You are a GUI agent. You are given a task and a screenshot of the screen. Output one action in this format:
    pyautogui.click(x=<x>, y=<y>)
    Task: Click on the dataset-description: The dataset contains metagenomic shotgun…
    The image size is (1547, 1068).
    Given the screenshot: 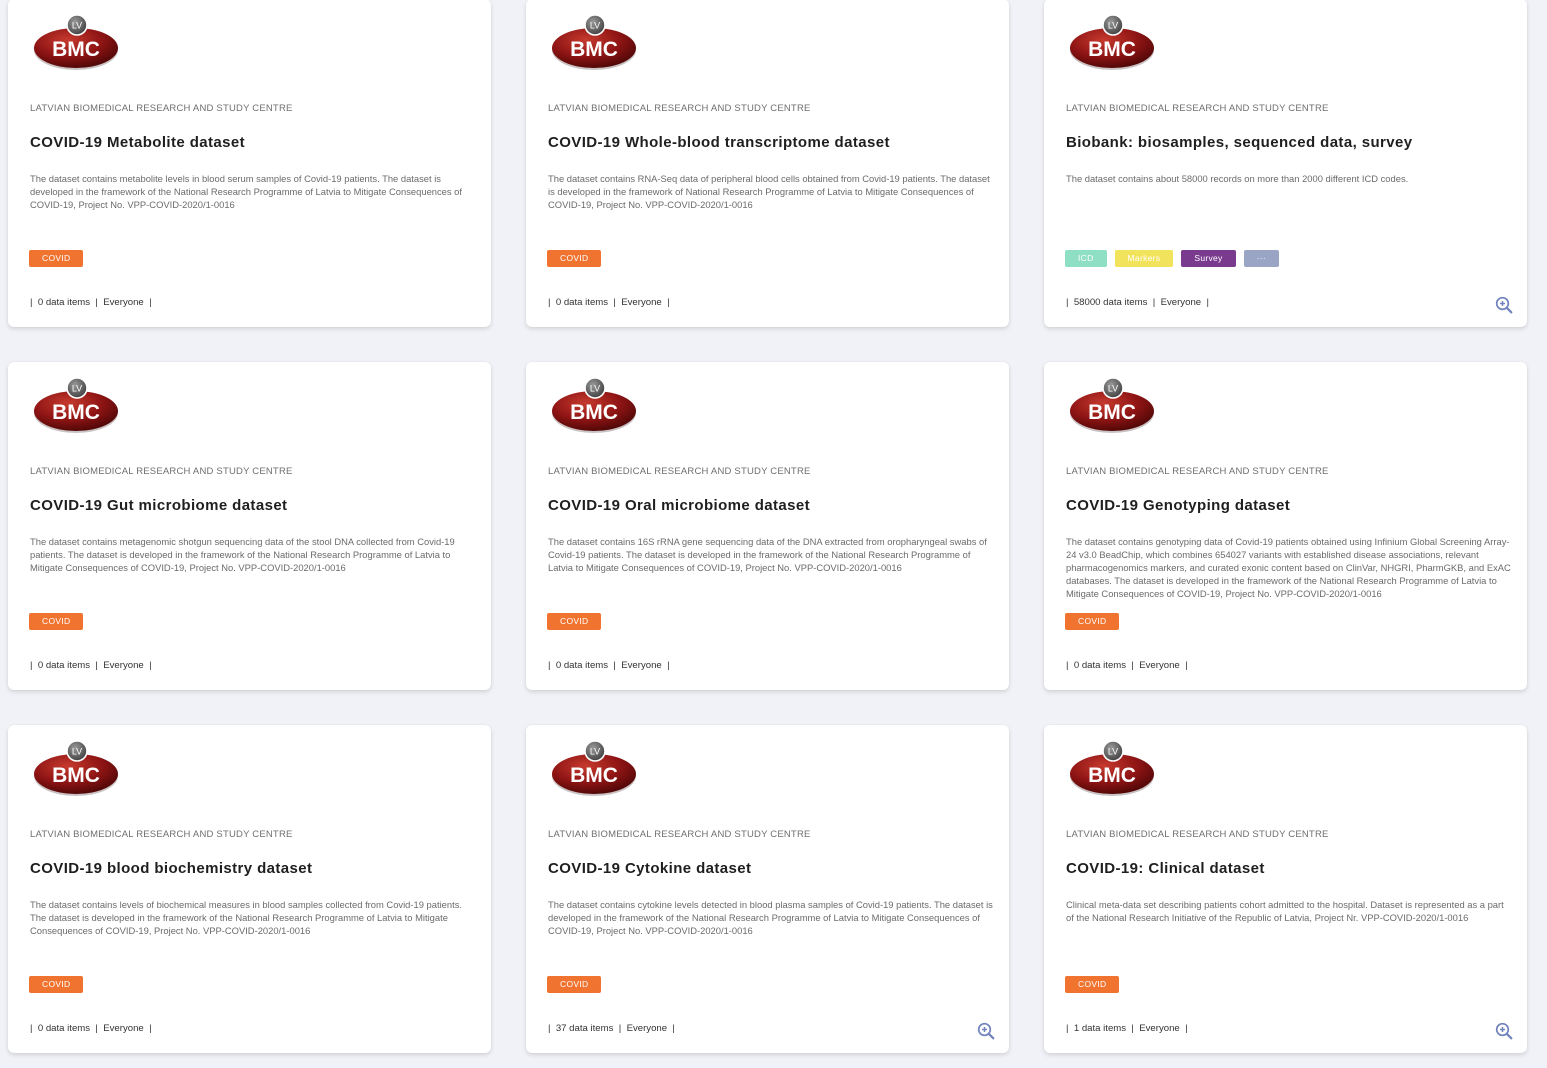 What is the action you would take?
    pyautogui.click(x=242, y=554)
    